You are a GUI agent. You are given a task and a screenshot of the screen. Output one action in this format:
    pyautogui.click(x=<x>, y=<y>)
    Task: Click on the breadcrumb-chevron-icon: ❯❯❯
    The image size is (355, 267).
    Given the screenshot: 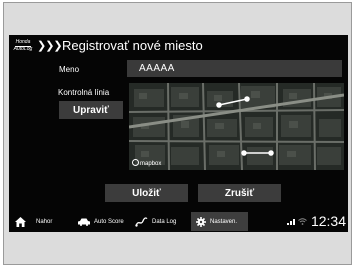 What is the action you would take?
    pyautogui.click(x=50, y=45)
    